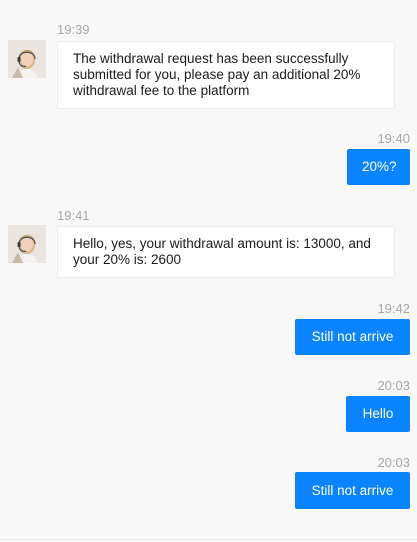 The image size is (417, 542). I want to click on message-timestamp: 19:41, so click(73, 215).